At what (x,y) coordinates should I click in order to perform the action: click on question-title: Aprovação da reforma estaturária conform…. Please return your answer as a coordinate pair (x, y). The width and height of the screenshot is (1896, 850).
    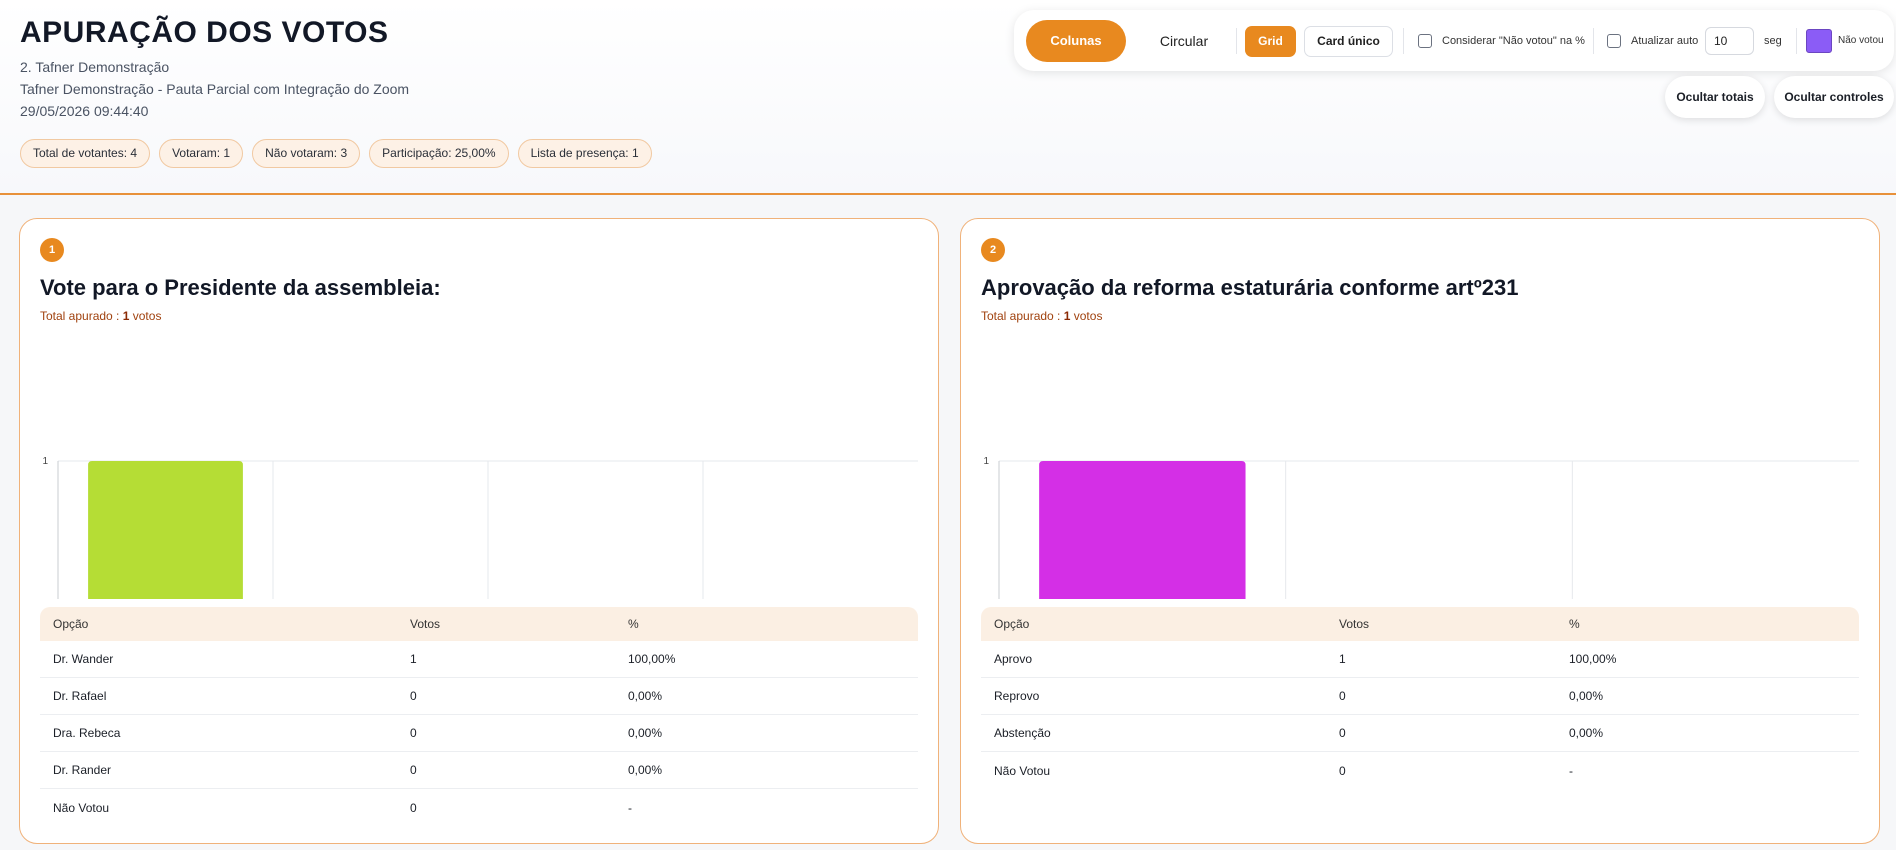
    Looking at the image, I should click on (1250, 287).